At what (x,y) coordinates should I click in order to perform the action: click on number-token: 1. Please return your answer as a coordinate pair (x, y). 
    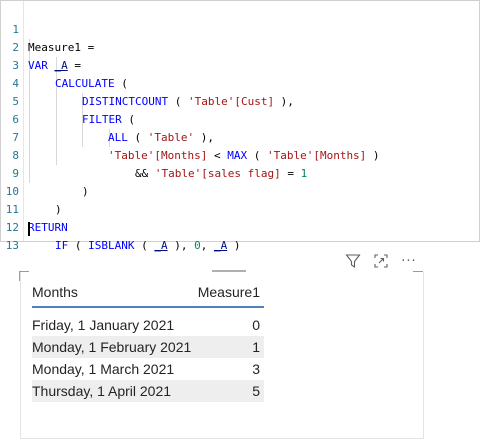
    Looking at the image, I should click on (304, 173).